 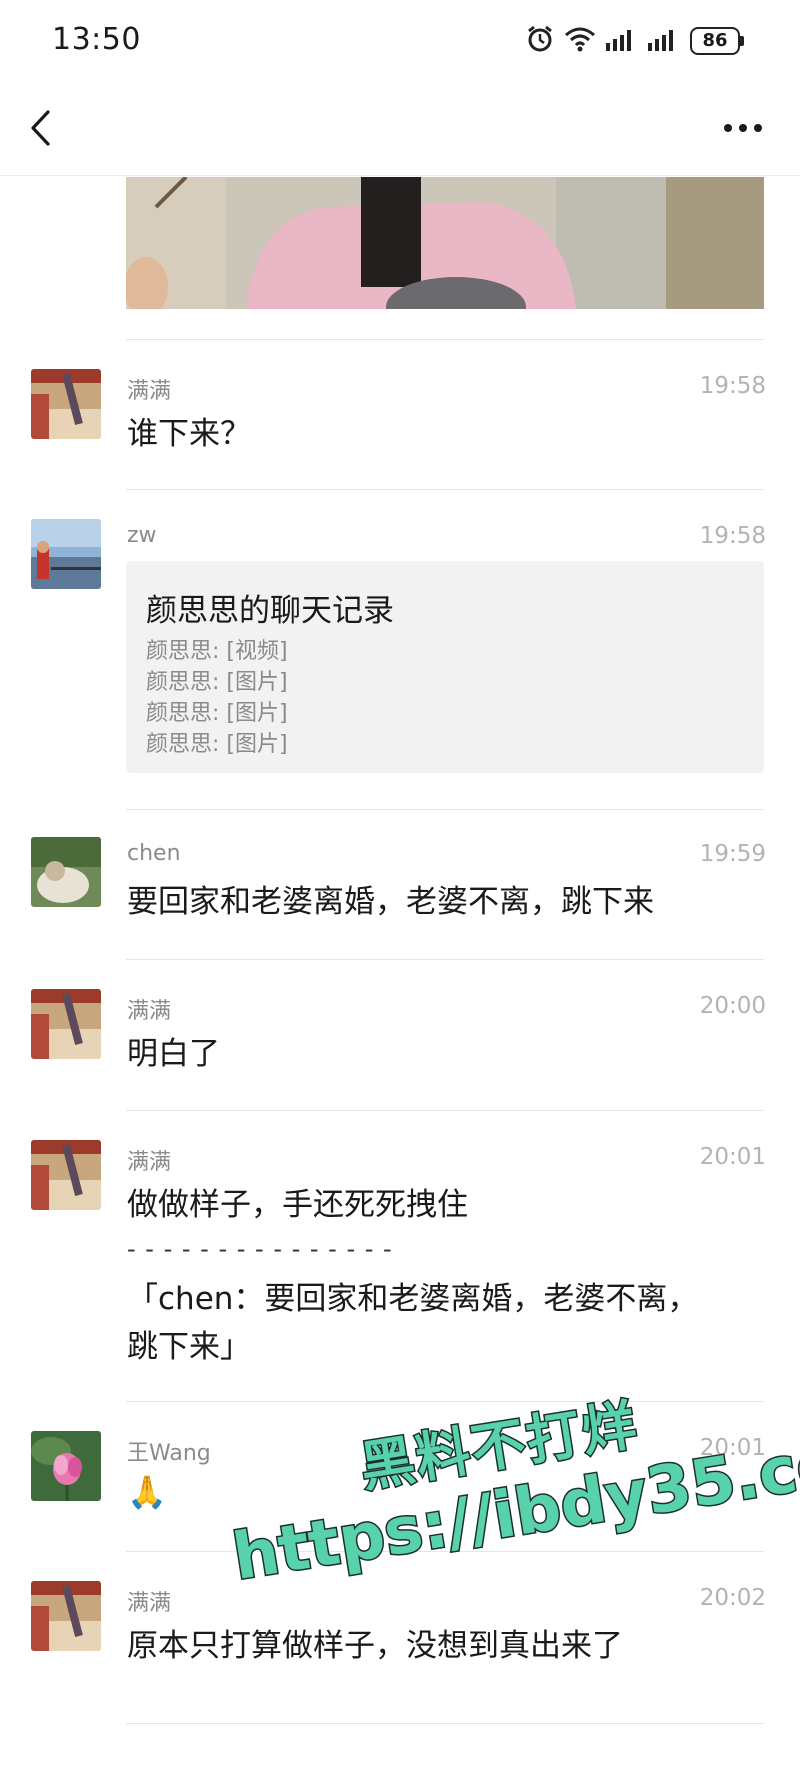 I want to click on sender-name: zw, so click(x=142, y=535).